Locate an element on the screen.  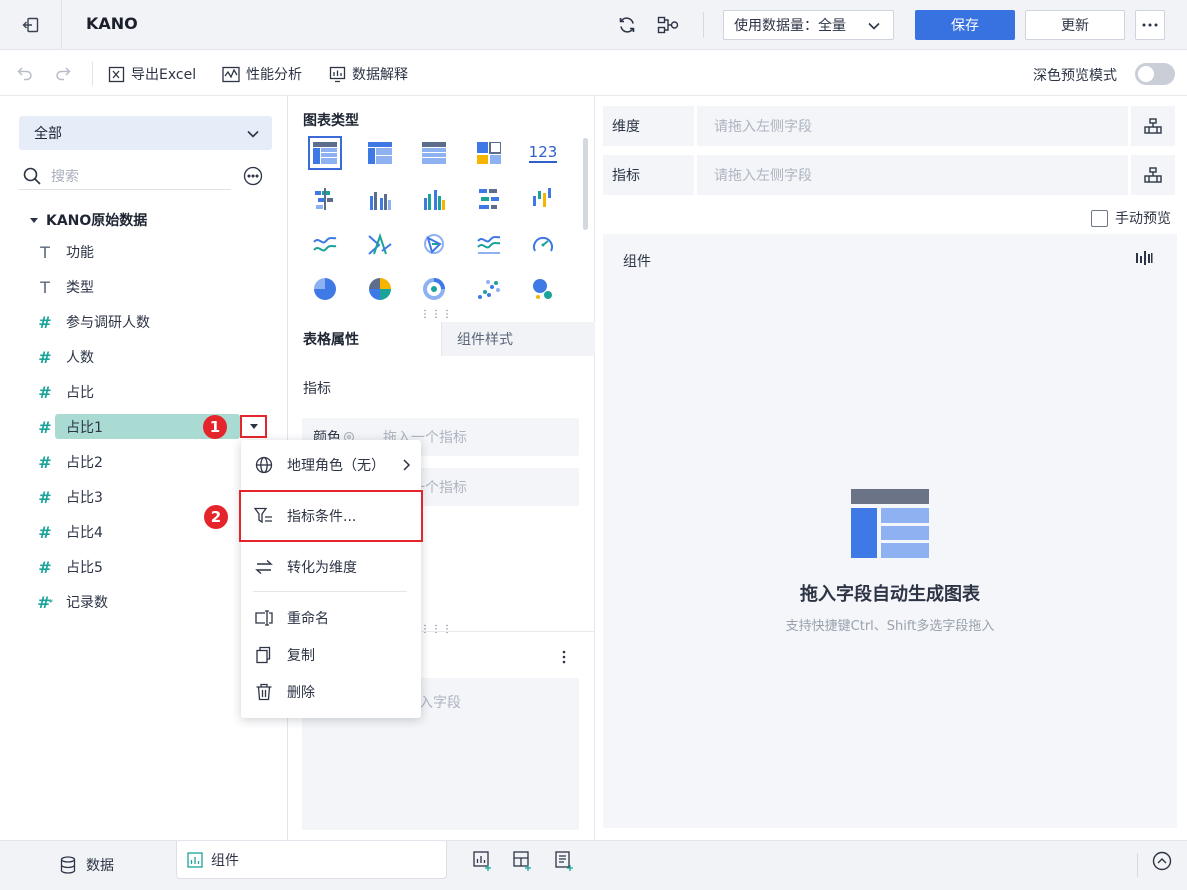
field-item: # 占比4 is located at coordinates (69, 532).